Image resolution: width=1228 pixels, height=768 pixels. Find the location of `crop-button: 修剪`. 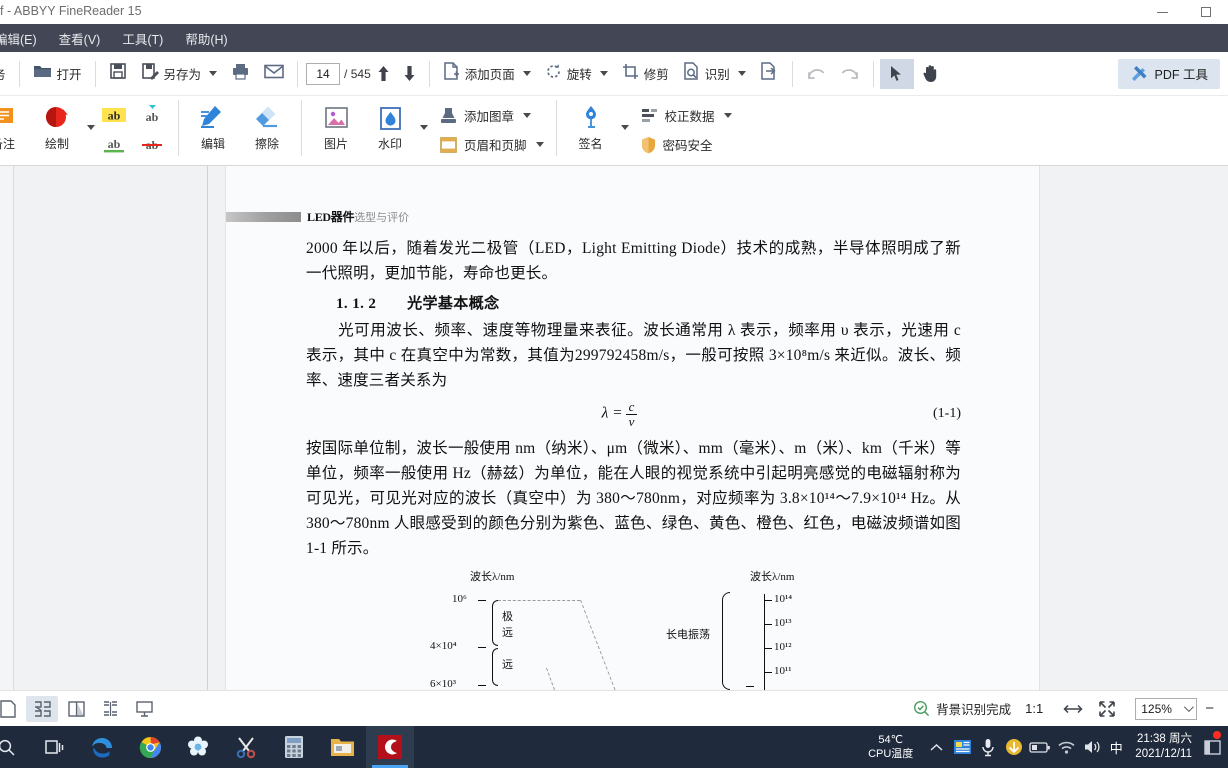

crop-button: 修剪 is located at coordinates (645, 74).